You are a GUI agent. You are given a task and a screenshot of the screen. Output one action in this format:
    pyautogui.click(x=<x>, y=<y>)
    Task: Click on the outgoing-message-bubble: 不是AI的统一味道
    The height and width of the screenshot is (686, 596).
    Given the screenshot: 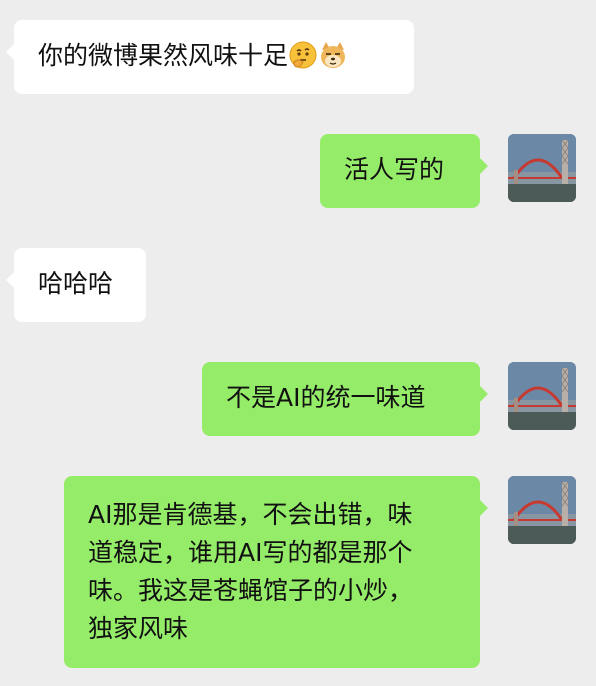 What is the action you would take?
    pyautogui.click(x=345, y=399)
    